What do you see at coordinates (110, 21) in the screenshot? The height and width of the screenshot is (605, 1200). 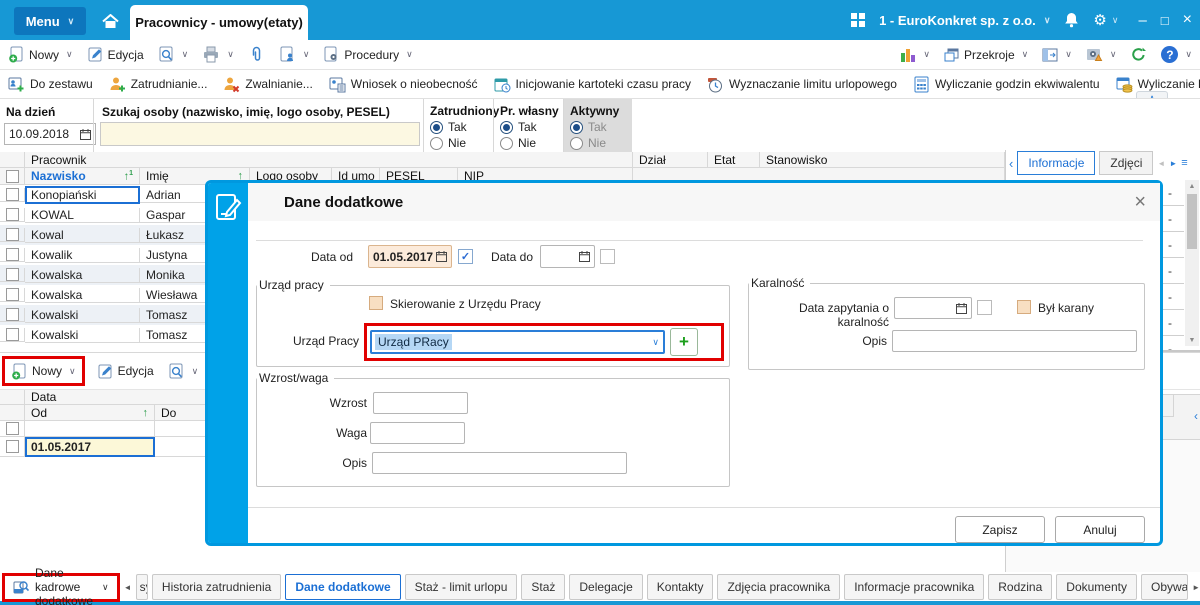 I see `home-button` at bounding box center [110, 21].